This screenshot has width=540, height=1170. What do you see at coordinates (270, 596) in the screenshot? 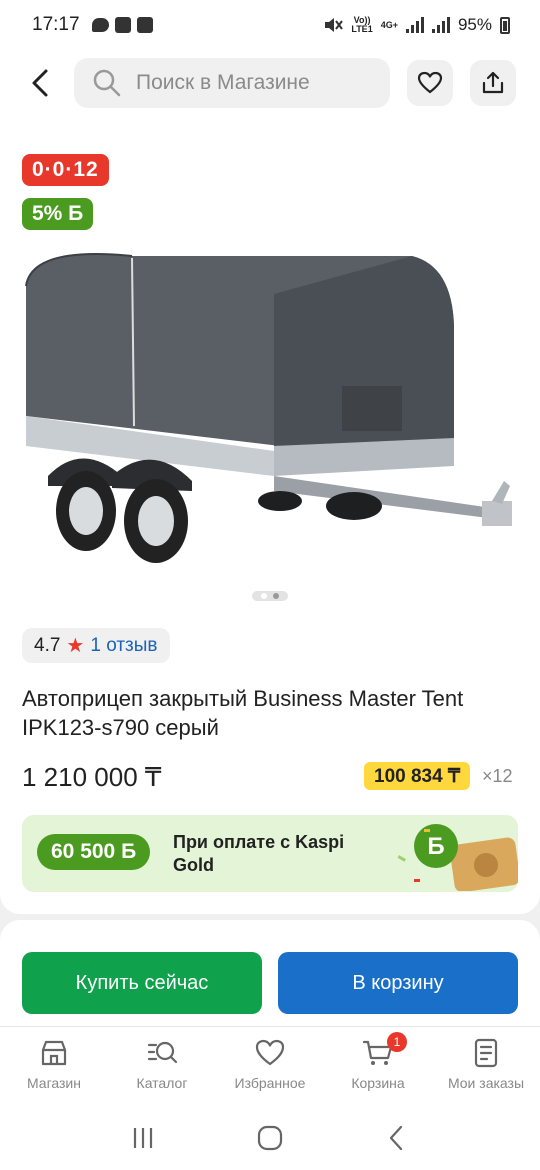
I see `image-carousel-dots` at bounding box center [270, 596].